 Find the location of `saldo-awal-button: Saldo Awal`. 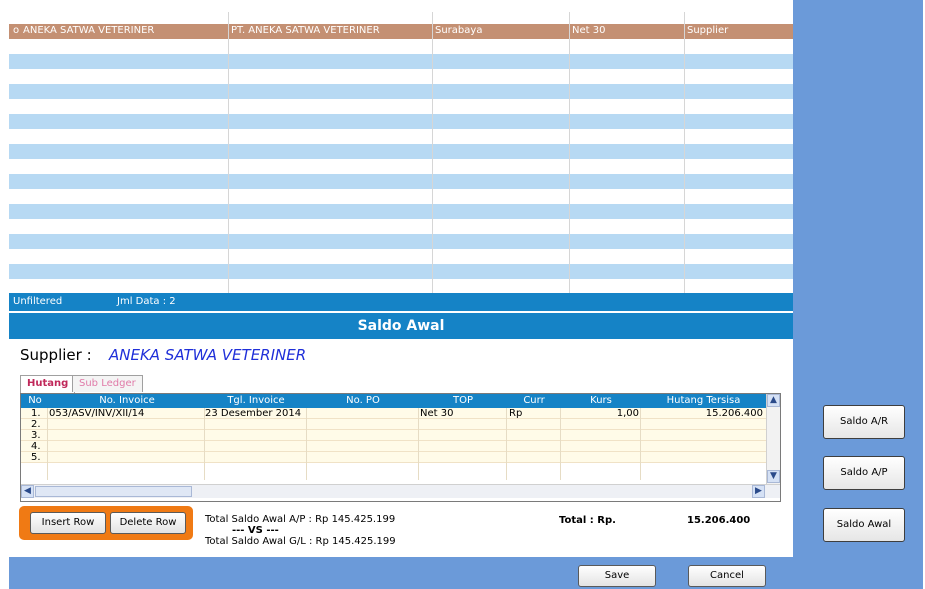

saldo-awal-button: Saldo Awal is located at coordinates (864, 525).